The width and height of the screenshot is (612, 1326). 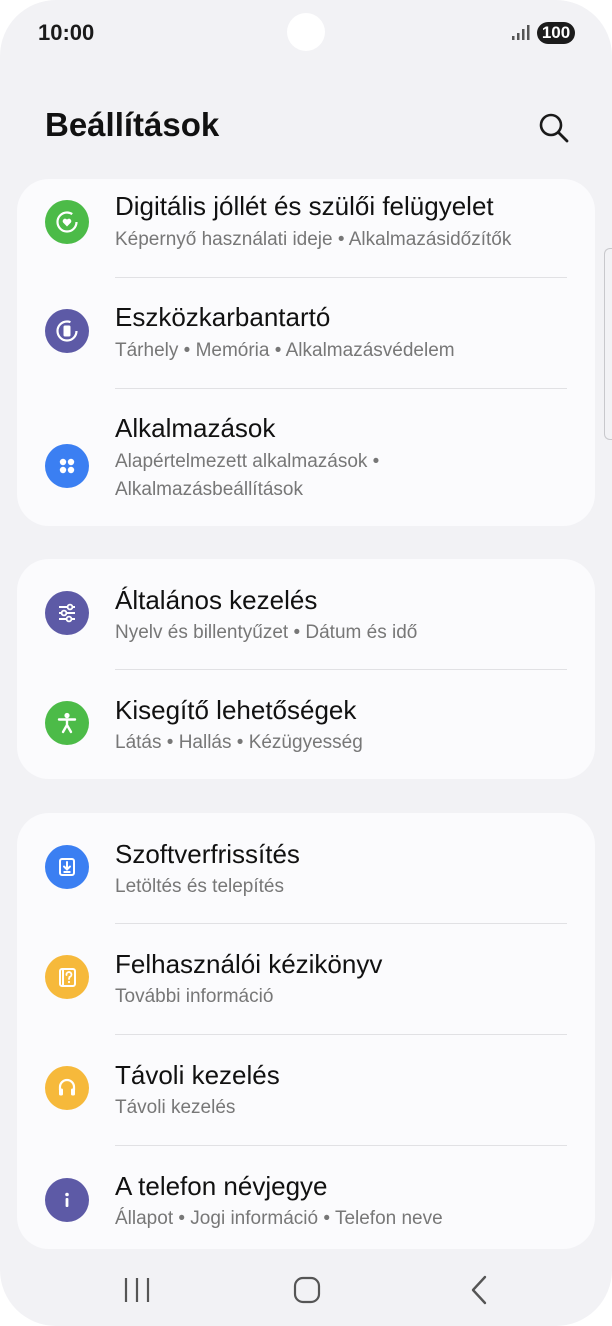 What do you see at coordinates (608, 344) in the screenshot?
I see `scrollbar` at bounding box center [608, 344].